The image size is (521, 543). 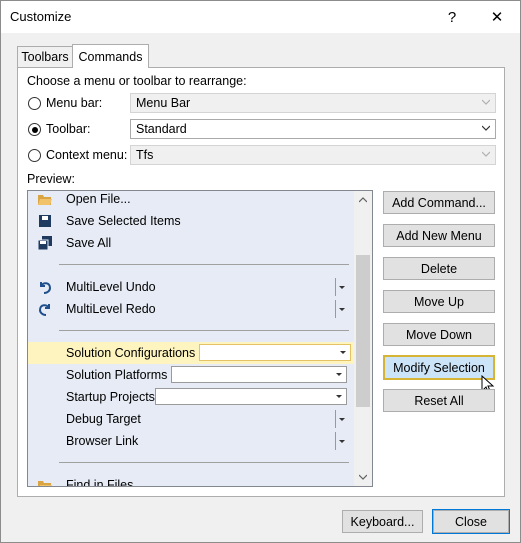 I want to click on move-down-button: Move Down, so click(x=439, y=334).